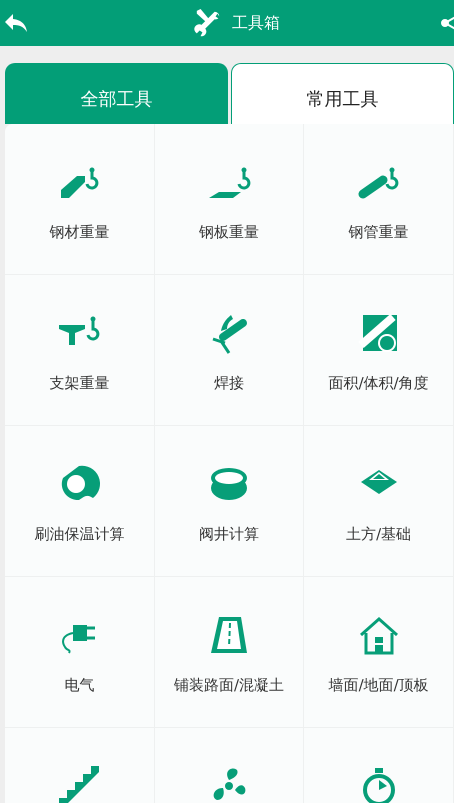  What do you see at coordinates (79, 534) in the screenshot?
I see `tool-label: 刷油保温计算` at bounding box center [79, 534].